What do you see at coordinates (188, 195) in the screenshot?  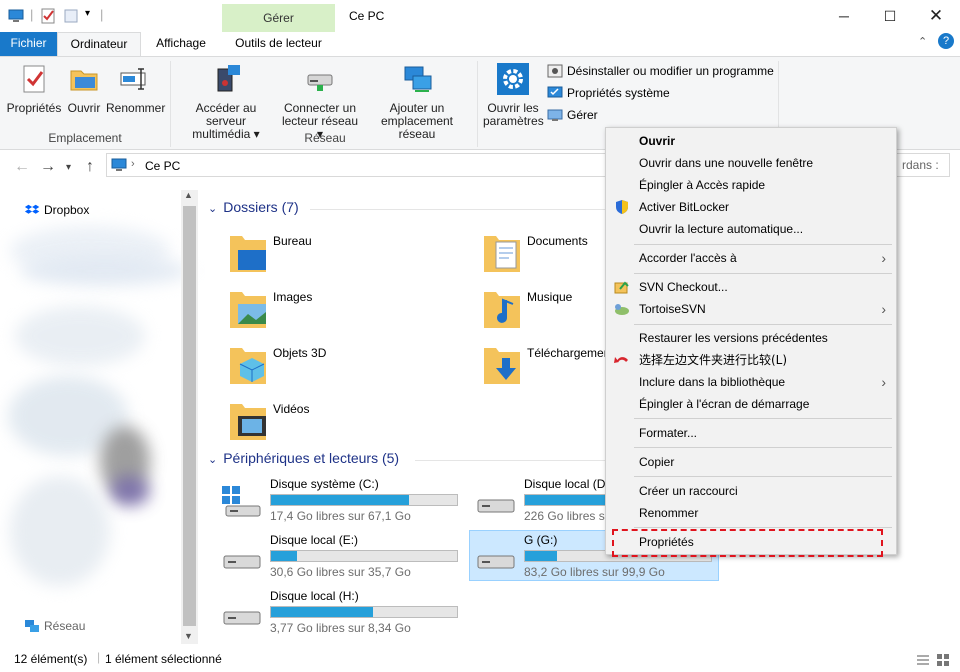 I see `scroll-up-arrow-icon: ▲` at bounding box center [188, 195].